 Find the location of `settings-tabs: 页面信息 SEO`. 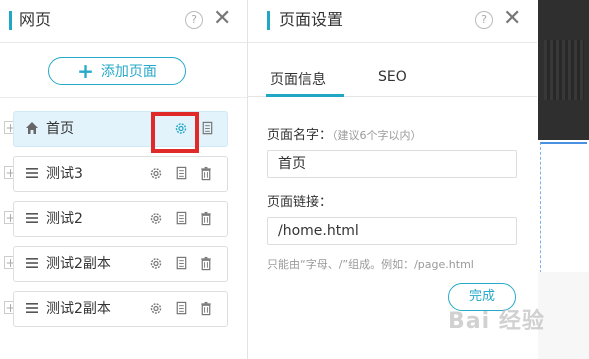

settings-tabs: 页面信息 SEO is located at coordinates (392, 69).